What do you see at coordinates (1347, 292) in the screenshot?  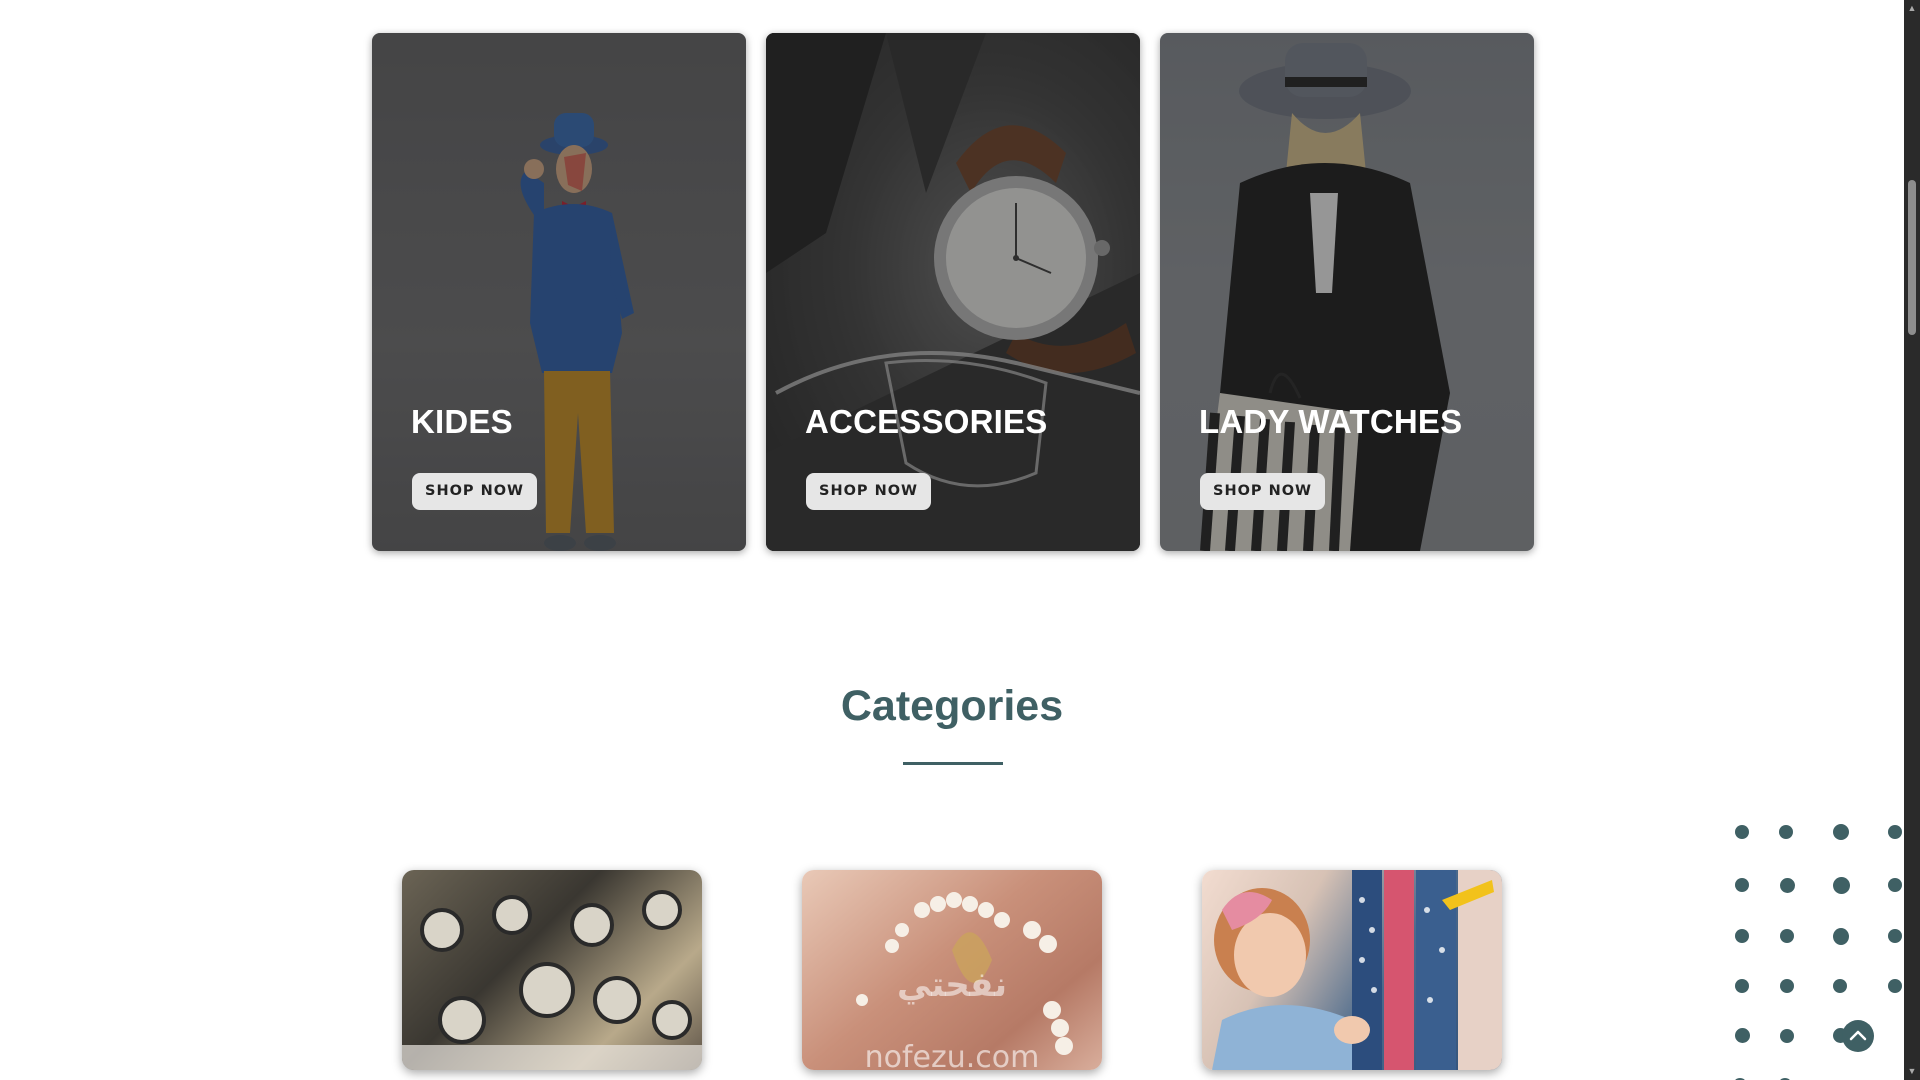 I see `promo-card-lady-watches: LADY WATCHES SHOP NOW` at bounding box center [1347, 292].